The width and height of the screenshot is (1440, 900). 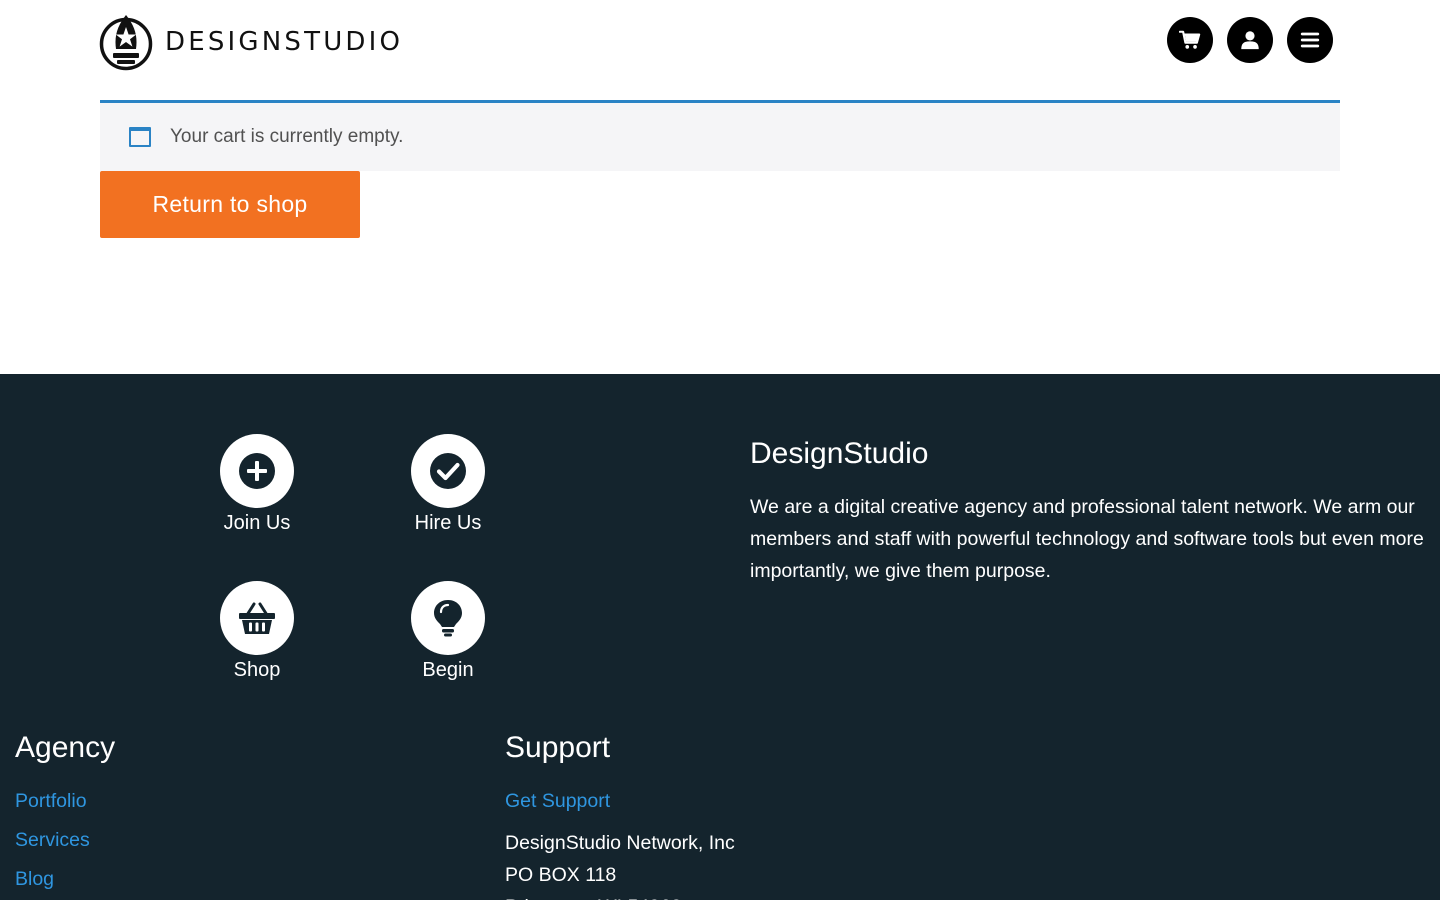 What do you see at coordinates (34, 879) in the screenshot?
I see `blog-link: Blog` at bounding box center [34, 879].